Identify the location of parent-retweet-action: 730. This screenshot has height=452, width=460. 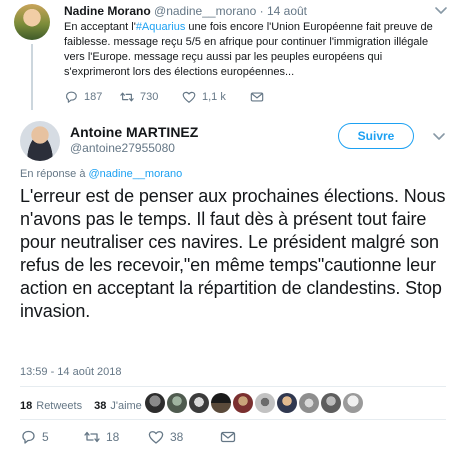
(139, 97).